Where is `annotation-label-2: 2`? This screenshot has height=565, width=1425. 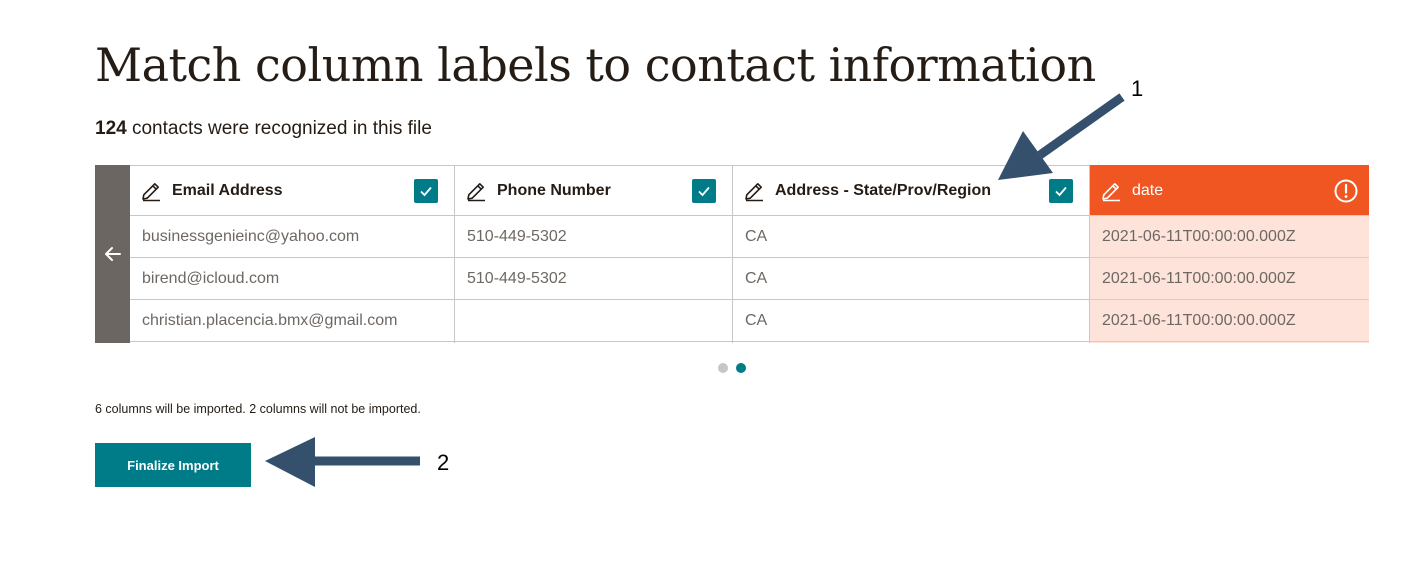 annotation-label-2: 2 is located at coordinates (443, 462).